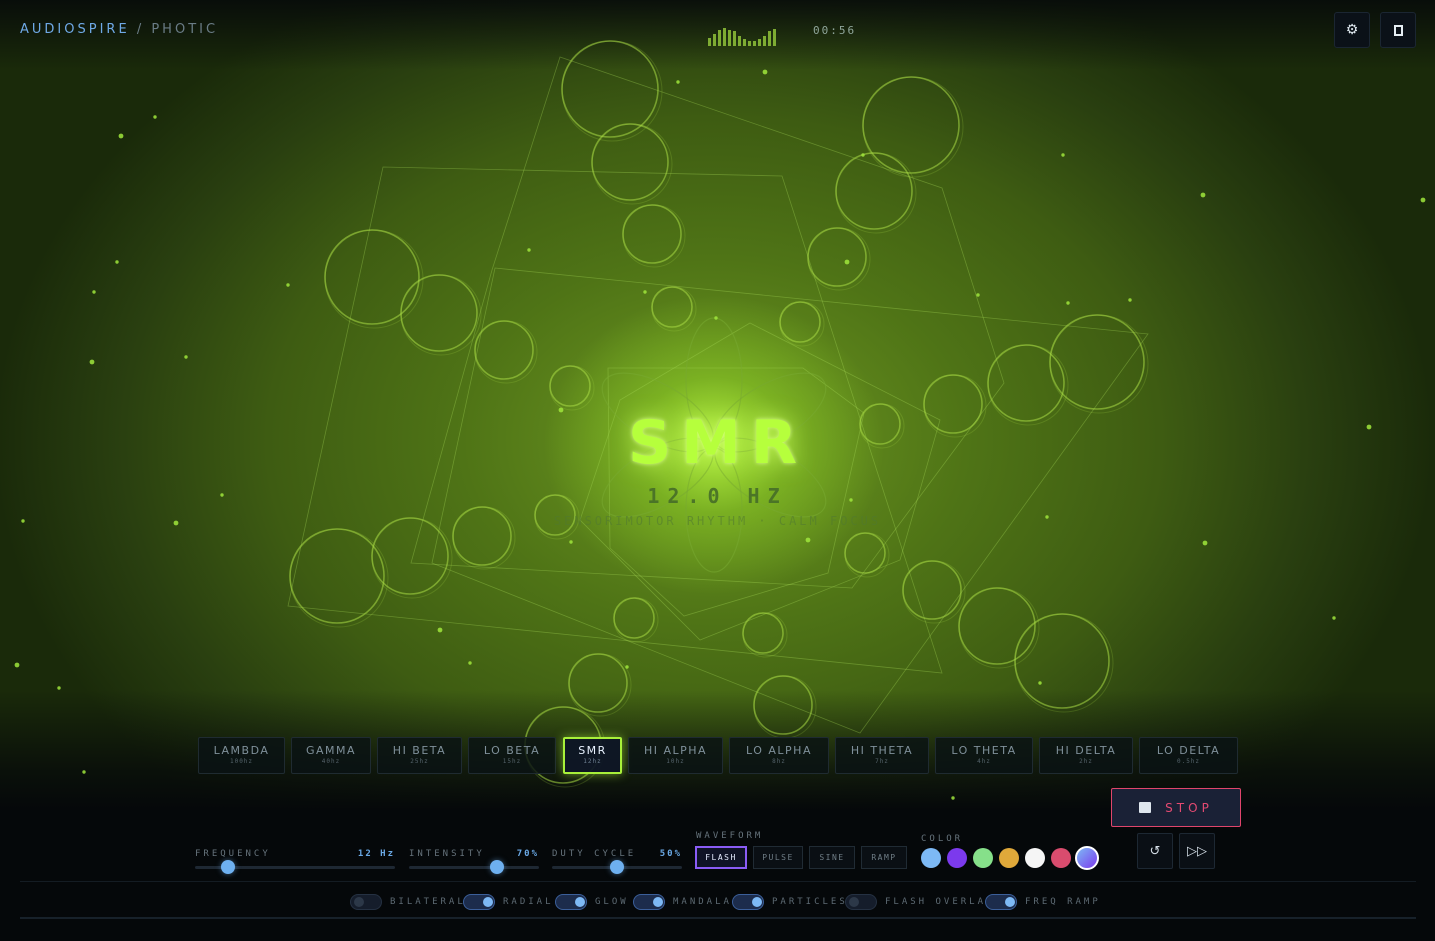  I want to click on flash-overlay-switch, so click(861, 902).